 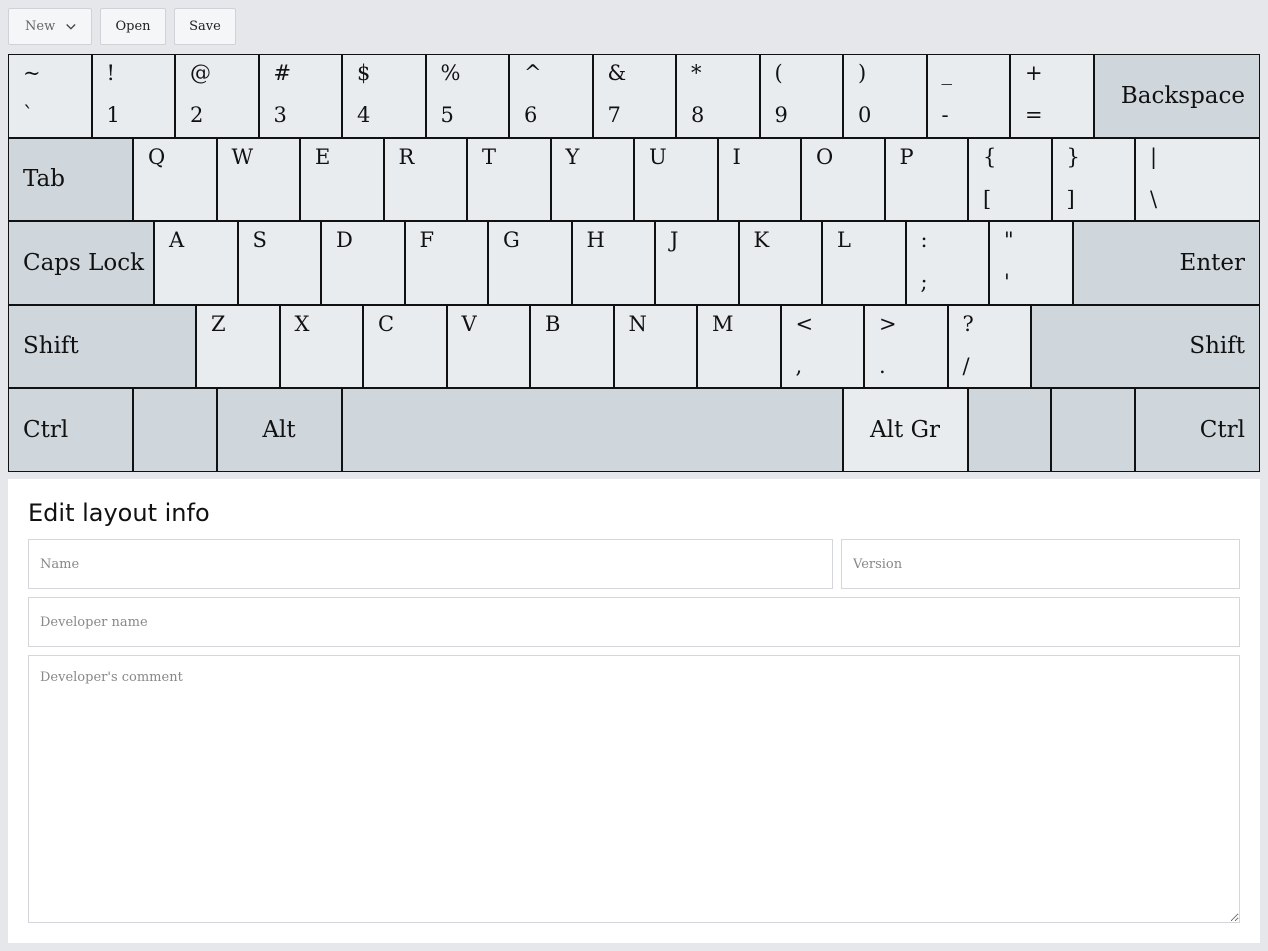 I want to click on key-1-2: E, so click(x=342, y=179).